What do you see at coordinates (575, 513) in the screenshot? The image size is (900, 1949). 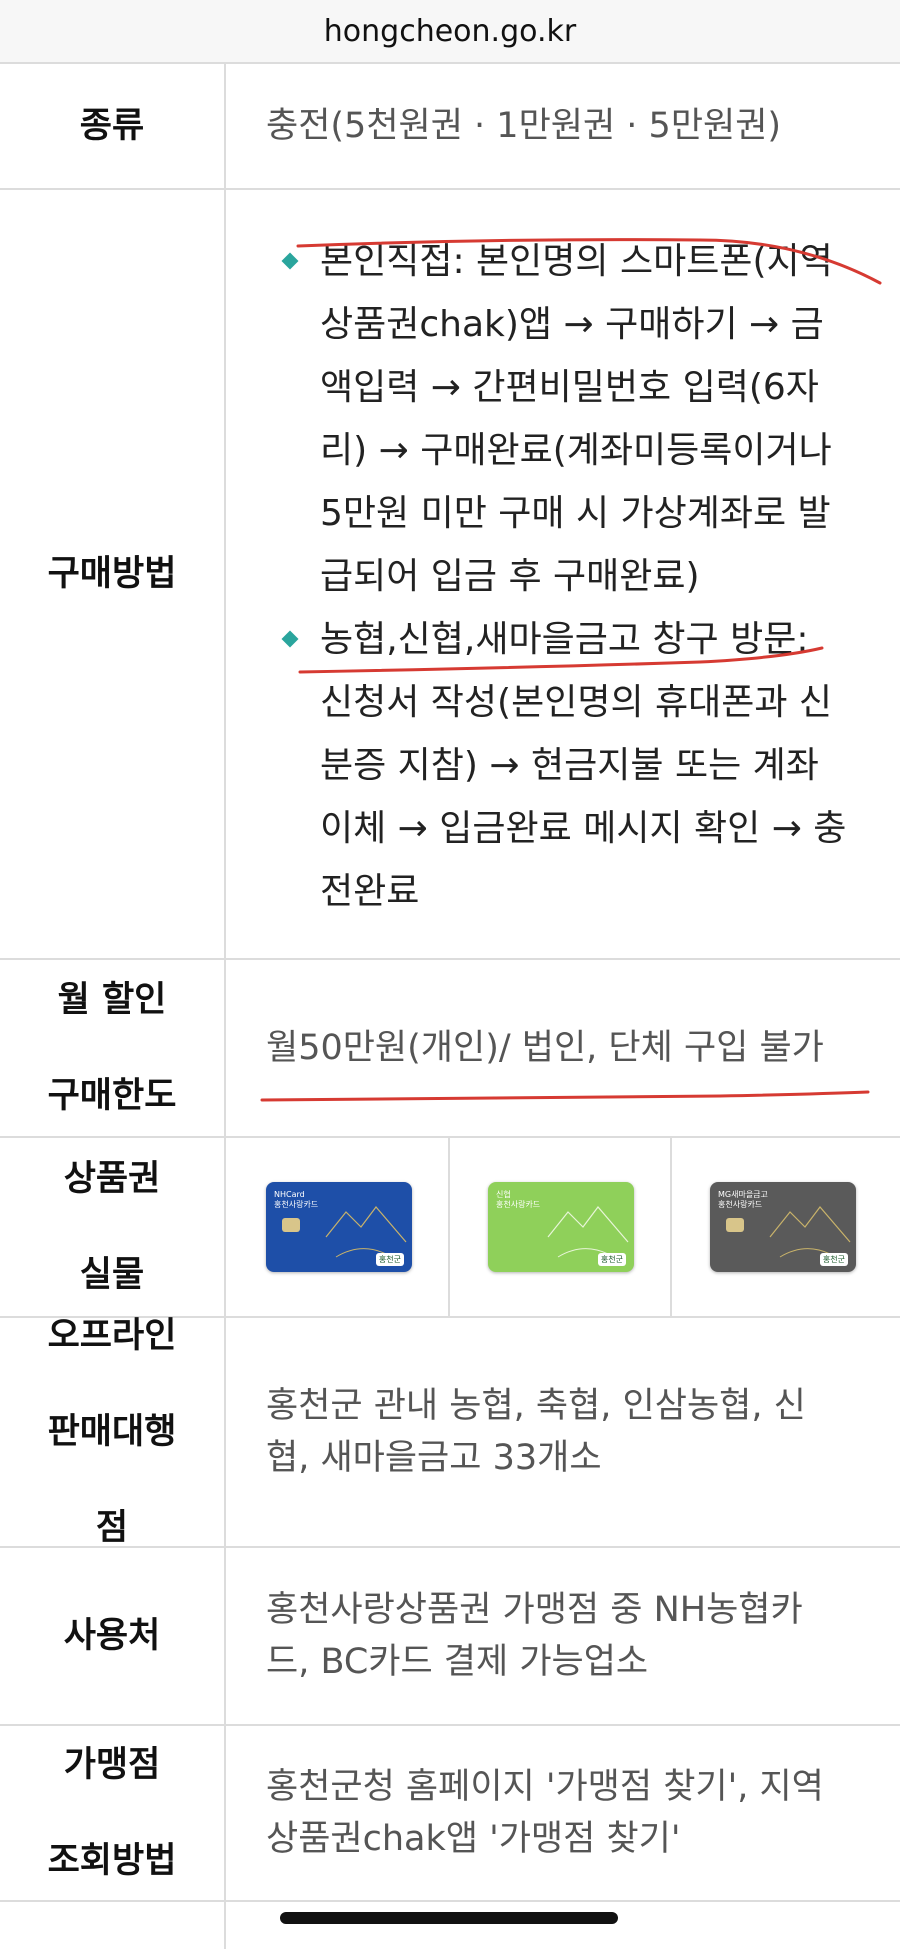 I see `method-line: 5만원 미만 구매 시 가상계좌로 발` at bounding box center [575, 513].